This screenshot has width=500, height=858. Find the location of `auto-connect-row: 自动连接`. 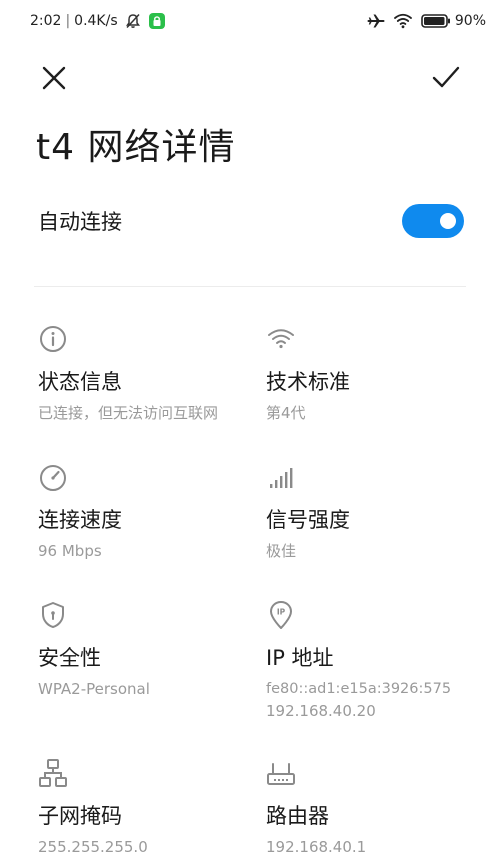

auto-connect-row: 自动连接 is located at coordinates (251, 221).